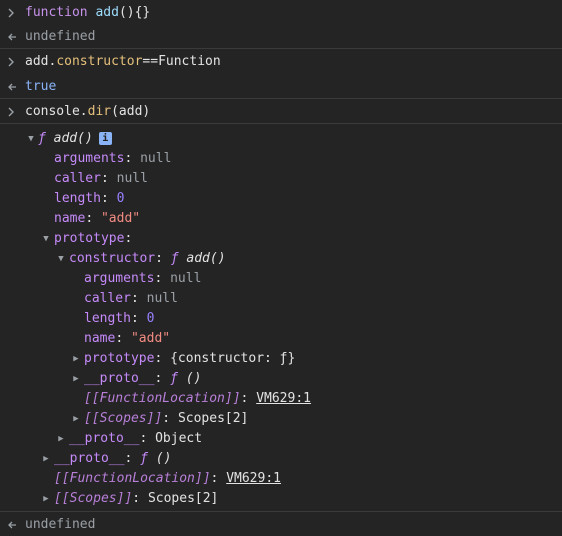 The image size is (562, 536). I want to click on punctuation-token: (){}, so click(134, 12).